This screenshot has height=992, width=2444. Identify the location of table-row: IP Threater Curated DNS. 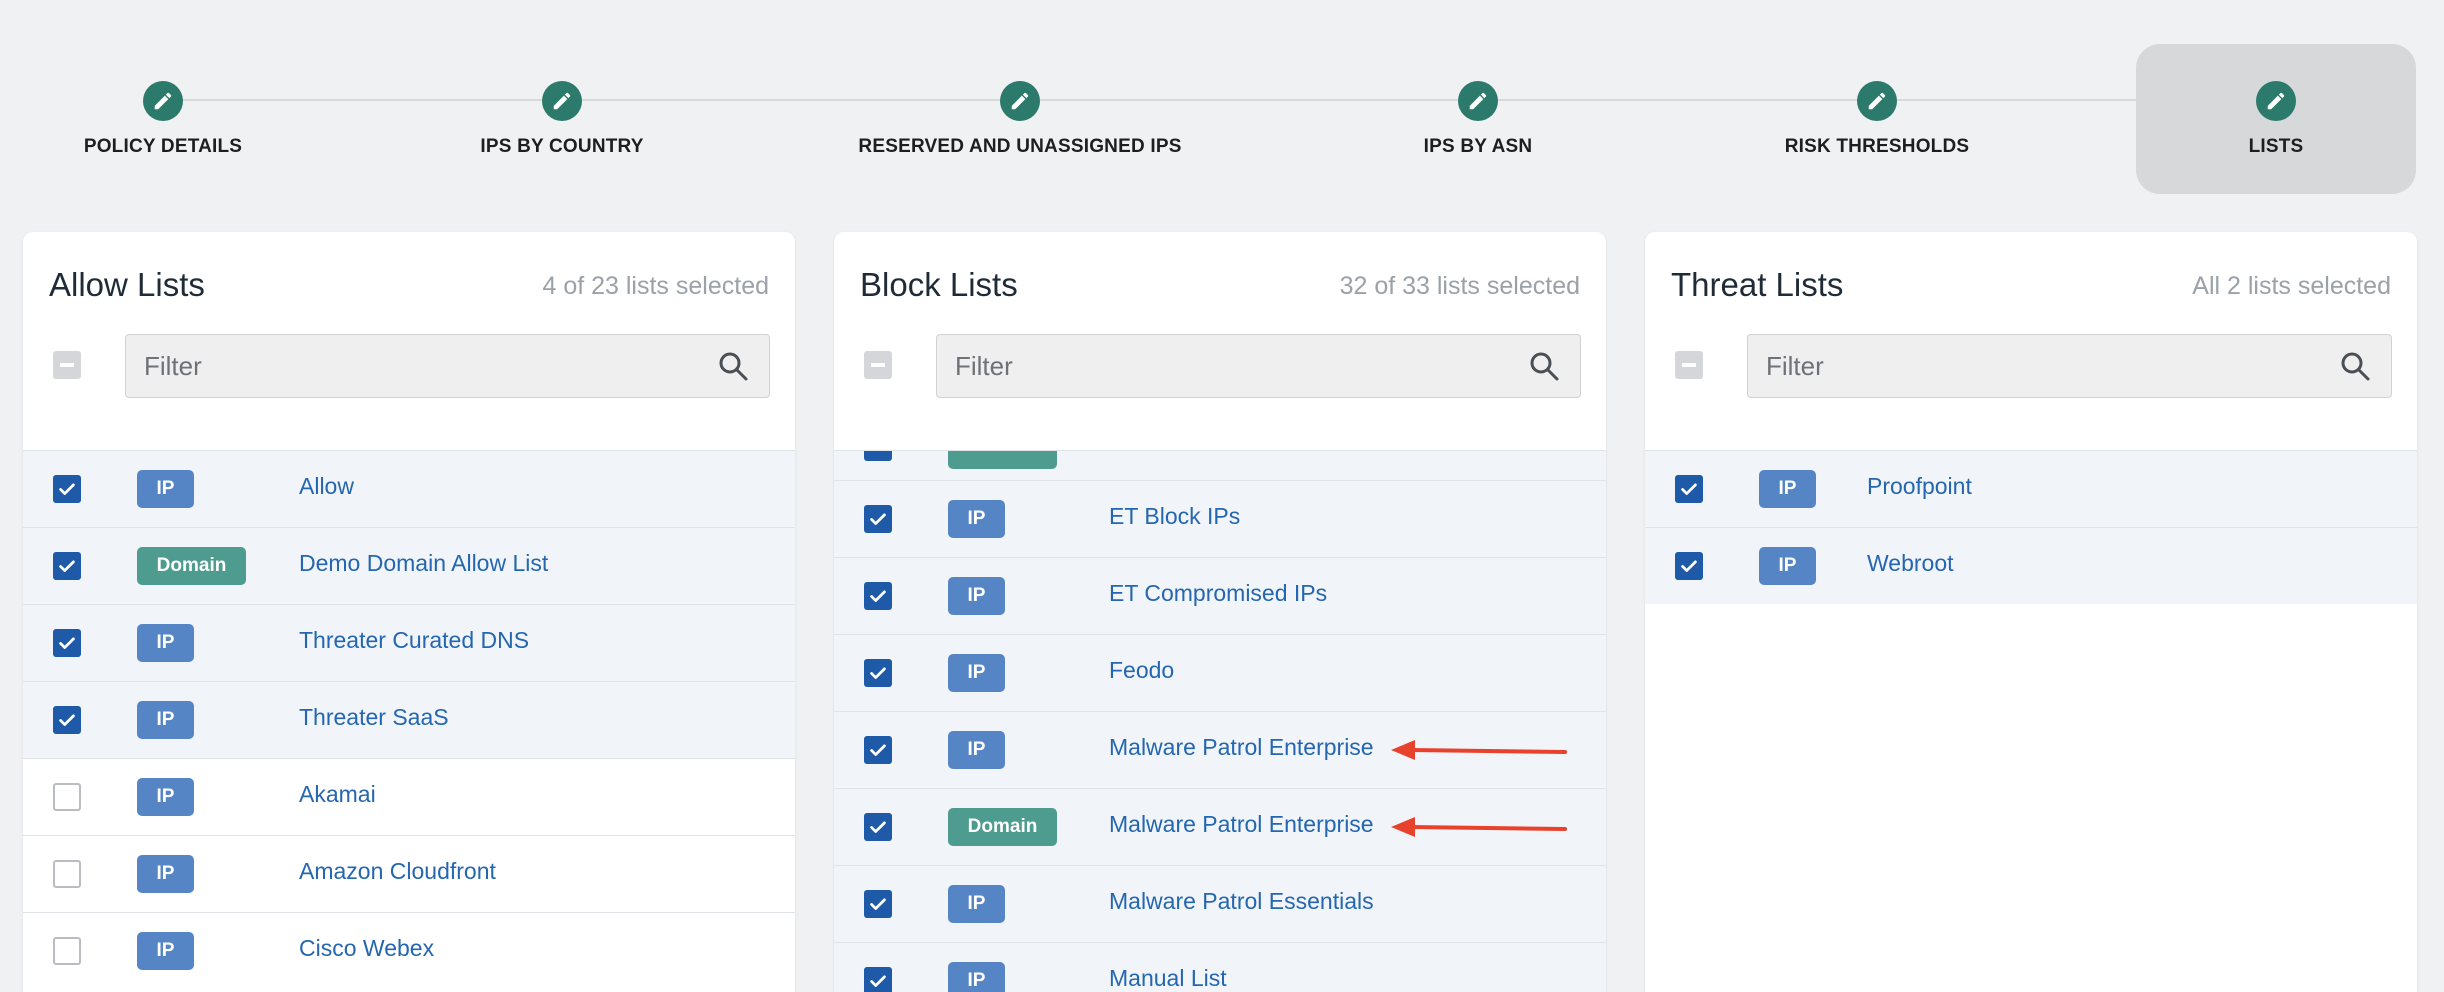
(409, 642).